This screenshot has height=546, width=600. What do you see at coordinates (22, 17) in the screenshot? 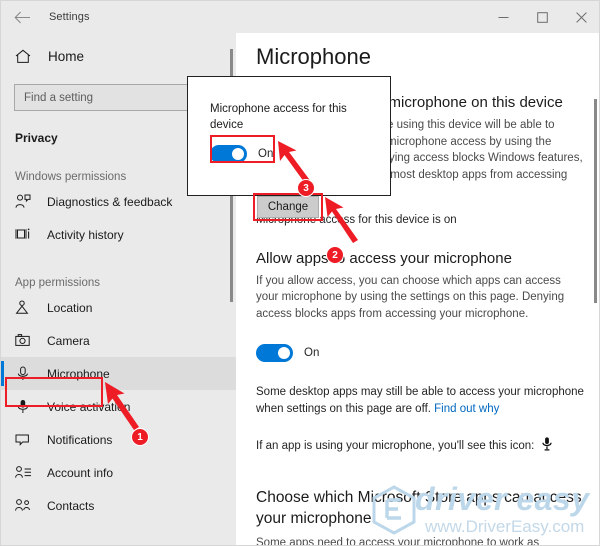
I see `back-arrow-icon` at bounding box center [22, 17].